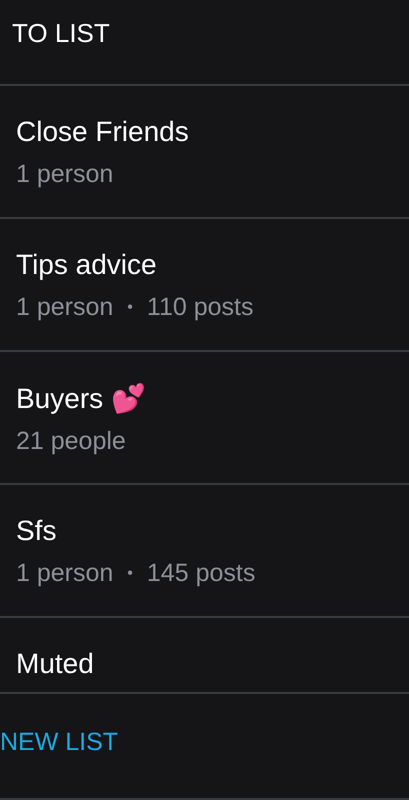 Image resolution: width=409 pixels, height=800 pixels. What do you see at coordinates (81, 398) in the screenshot?
I see `list-name: Buyers 💕` at bounding box center [81, 398].